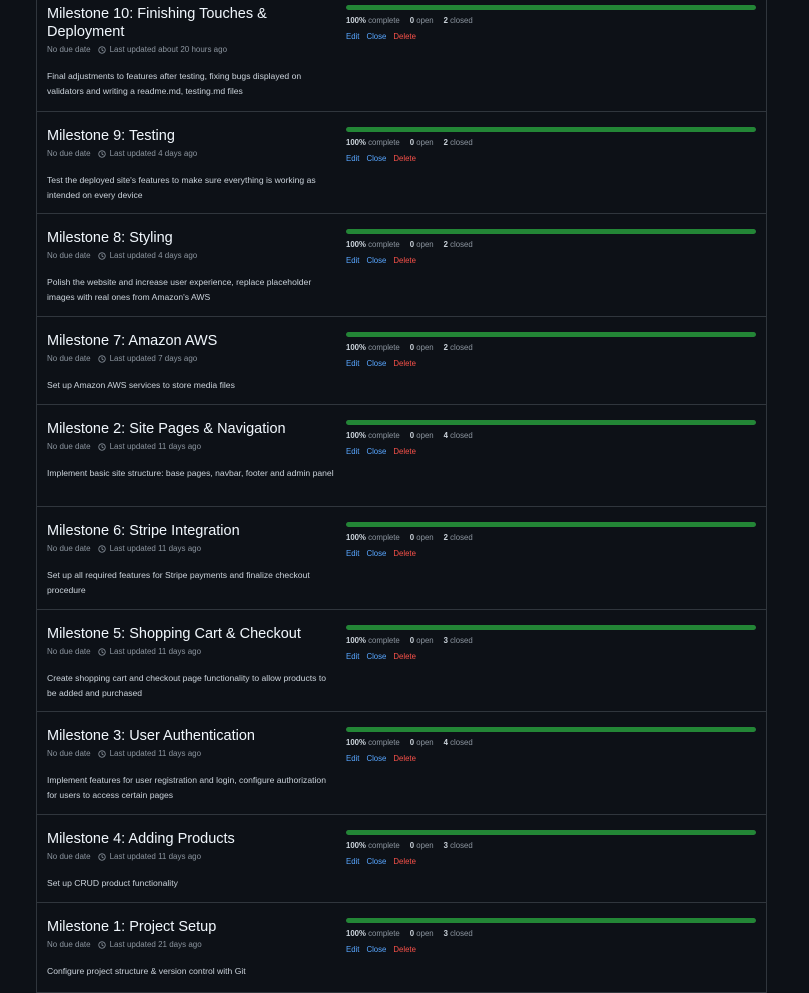 The image size is (809, 993). What do you see at coordinates (192, 927) in the screenshot?
I see `milestone-title: Milestone 1: Project Setup` at bounding box center [192, 927].